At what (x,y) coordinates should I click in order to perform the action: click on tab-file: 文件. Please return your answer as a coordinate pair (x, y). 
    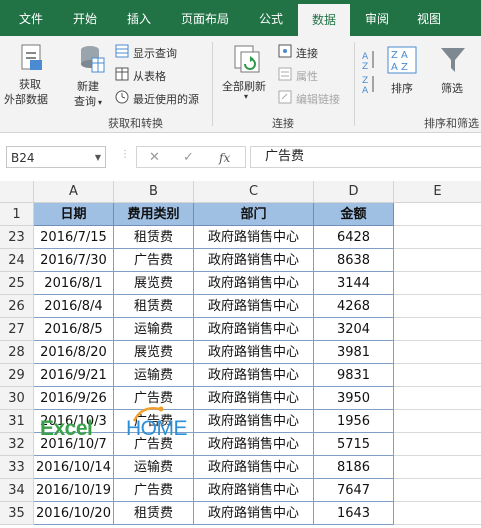
    Looking at the image, I should click on (31, 18).